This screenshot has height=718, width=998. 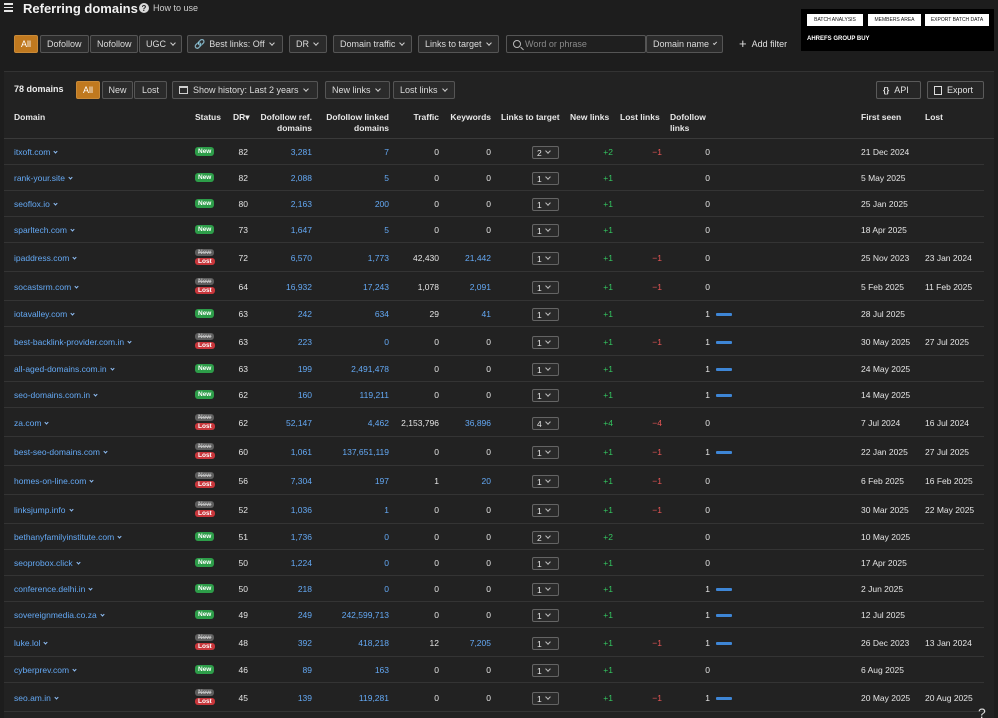 What do you see at coordinates (763, 44) in the screenshot?
I see `add-filter-button: + Add filter` at bounding box center [763, 44].